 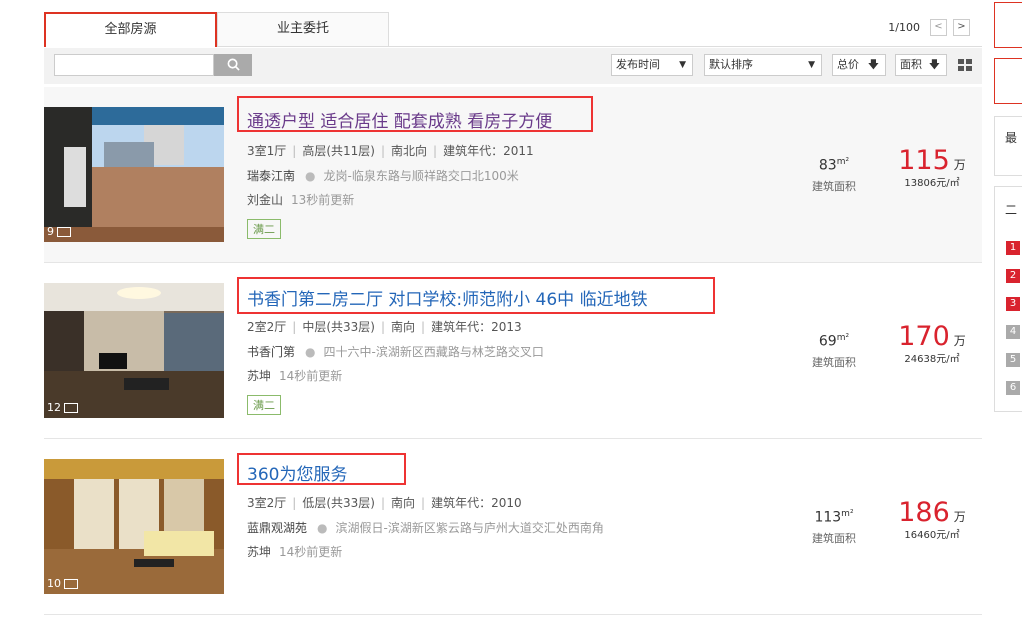 I want to click on grid-view-icon, so click(x=965, y=65).